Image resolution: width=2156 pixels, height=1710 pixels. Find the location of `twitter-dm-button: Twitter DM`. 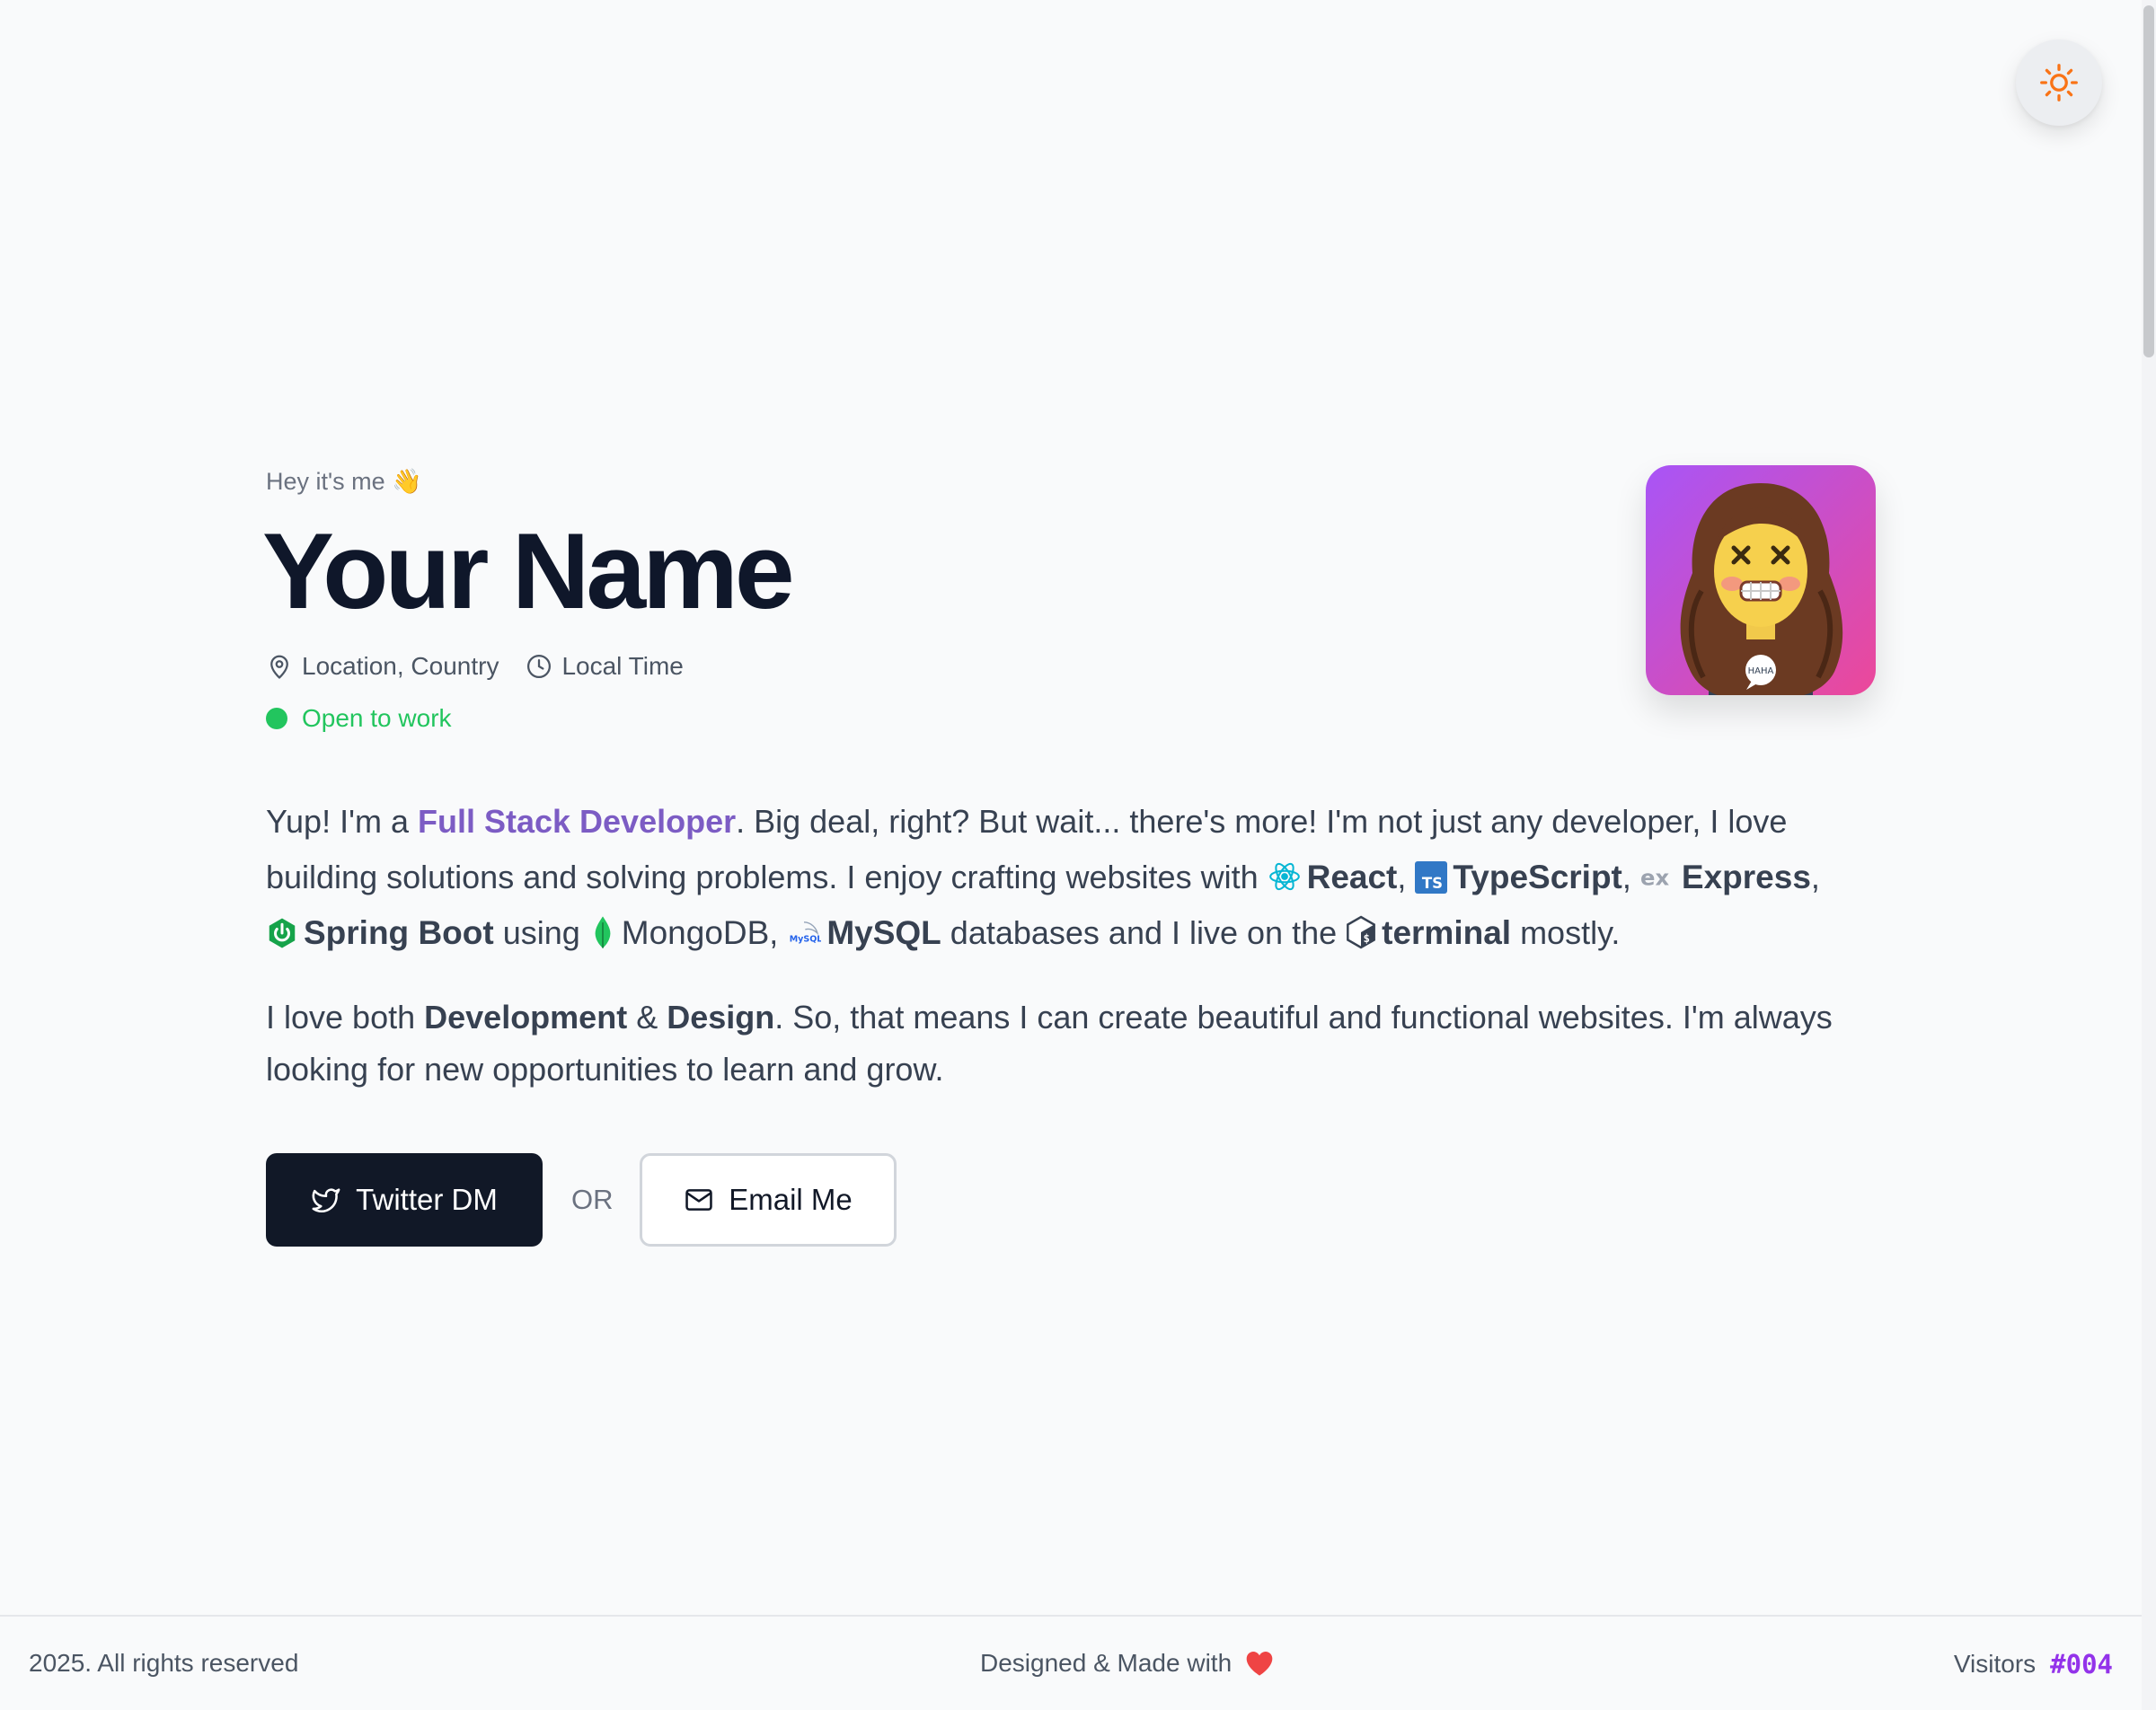

twitter-dm-button: Twitter DM is located at coordinates (404, 1200).